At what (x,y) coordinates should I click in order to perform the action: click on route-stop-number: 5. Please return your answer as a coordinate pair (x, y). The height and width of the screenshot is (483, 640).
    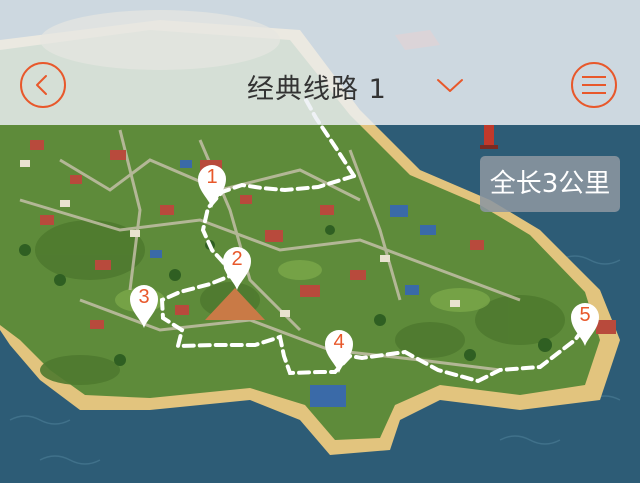
    Looking at the image, I should click on (585, 315).